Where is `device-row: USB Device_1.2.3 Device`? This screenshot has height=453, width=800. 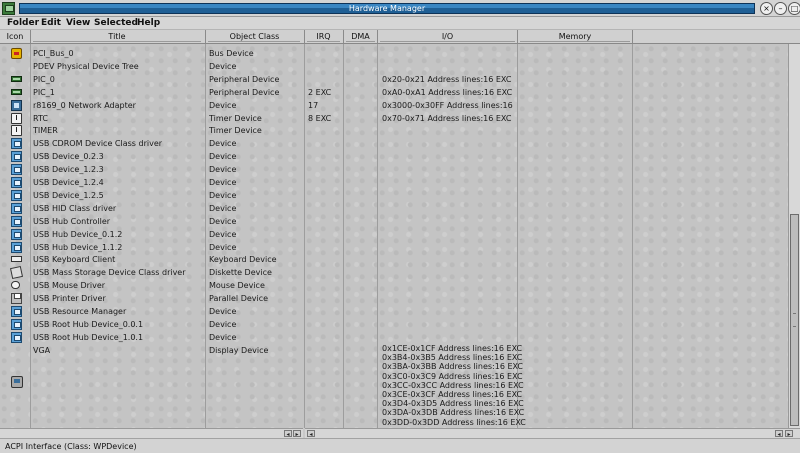 device-row: USB Device_1.2.3 Device is located at coordinates (394, 169).